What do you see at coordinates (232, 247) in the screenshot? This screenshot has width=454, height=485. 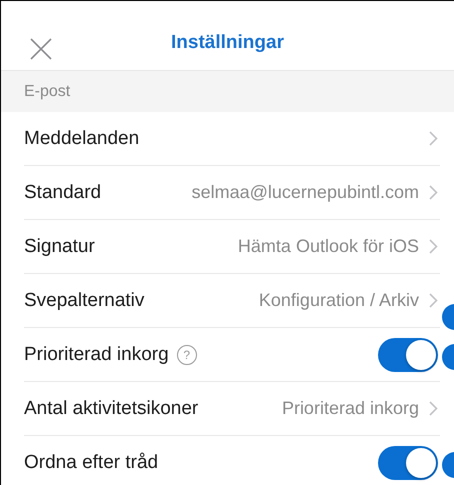 I see `settings-row: Signatur Hämta Outlook för iOS` at bounding box center [232, 247].